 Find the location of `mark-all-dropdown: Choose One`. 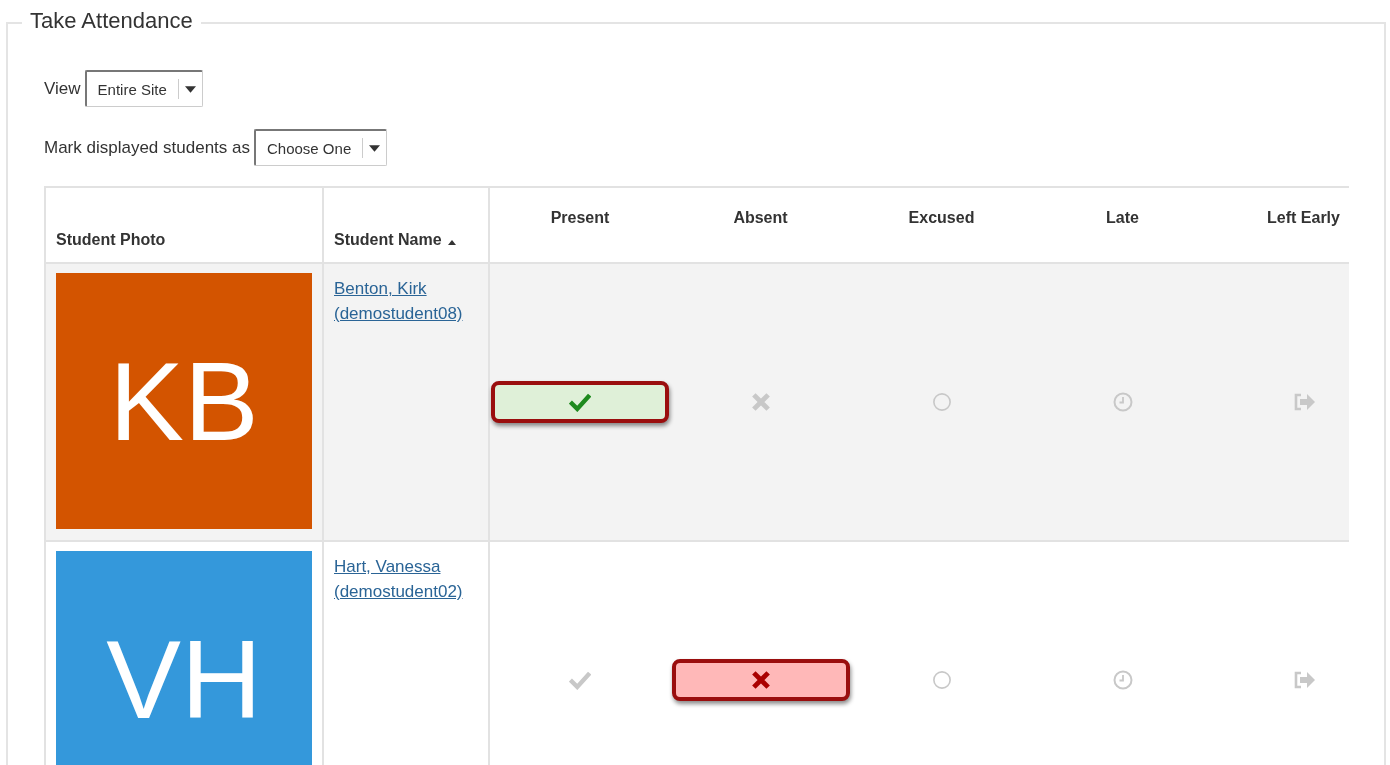

mark-all-dropdown: Choose One is located at coordinates (321, 147).